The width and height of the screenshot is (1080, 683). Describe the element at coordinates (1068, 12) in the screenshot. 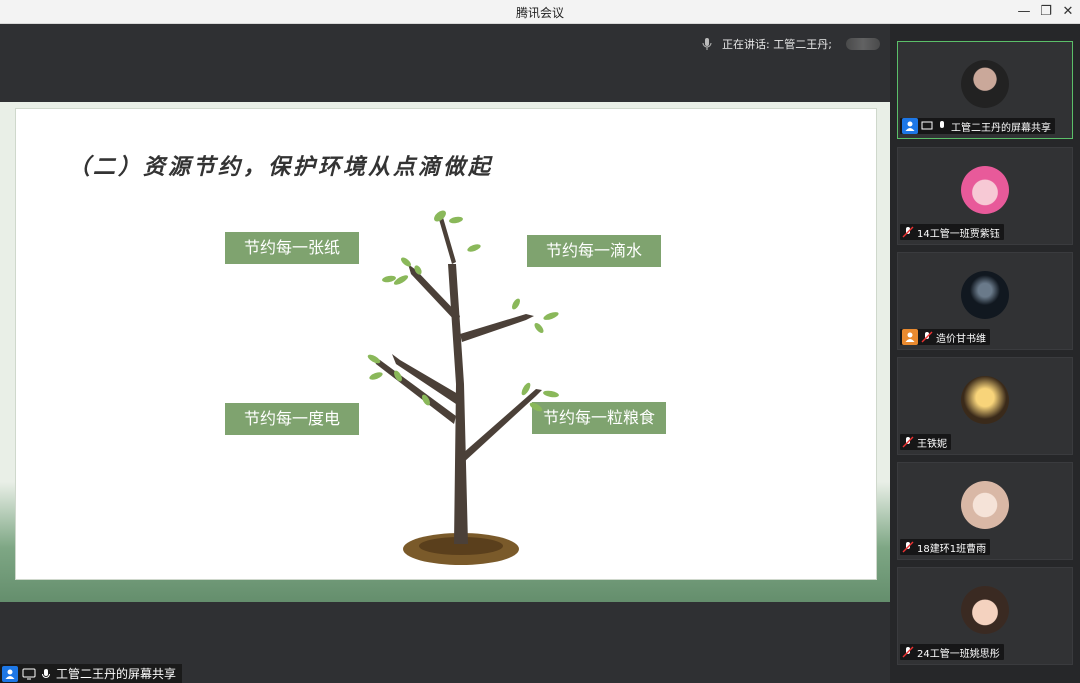

I see `close-button: ✕` at that location.